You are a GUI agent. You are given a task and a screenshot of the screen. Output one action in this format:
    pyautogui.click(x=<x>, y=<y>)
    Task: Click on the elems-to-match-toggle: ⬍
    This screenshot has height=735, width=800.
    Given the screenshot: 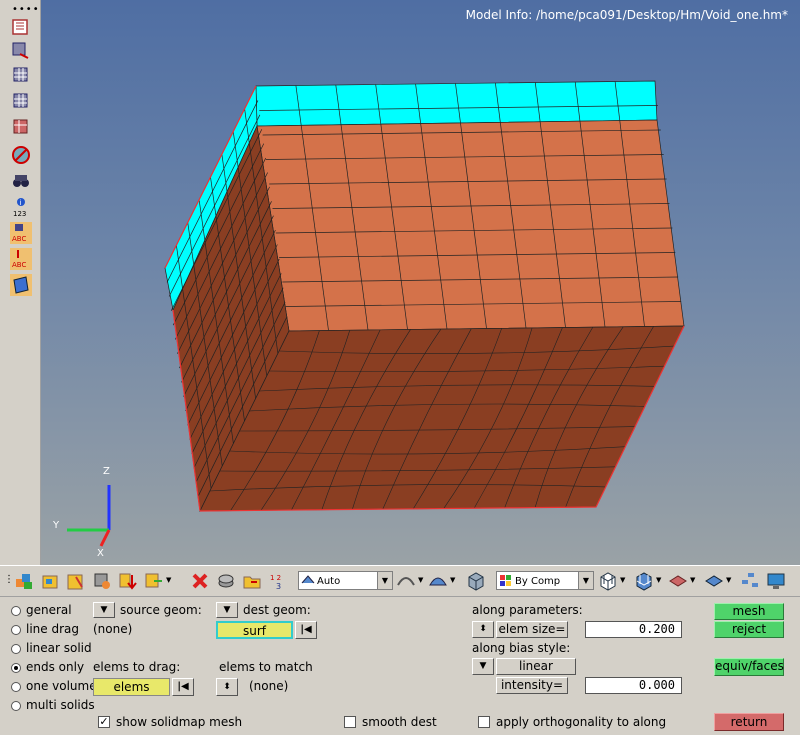 What is the action you would take?
    pyautogui.click(x=227, y=687)
    